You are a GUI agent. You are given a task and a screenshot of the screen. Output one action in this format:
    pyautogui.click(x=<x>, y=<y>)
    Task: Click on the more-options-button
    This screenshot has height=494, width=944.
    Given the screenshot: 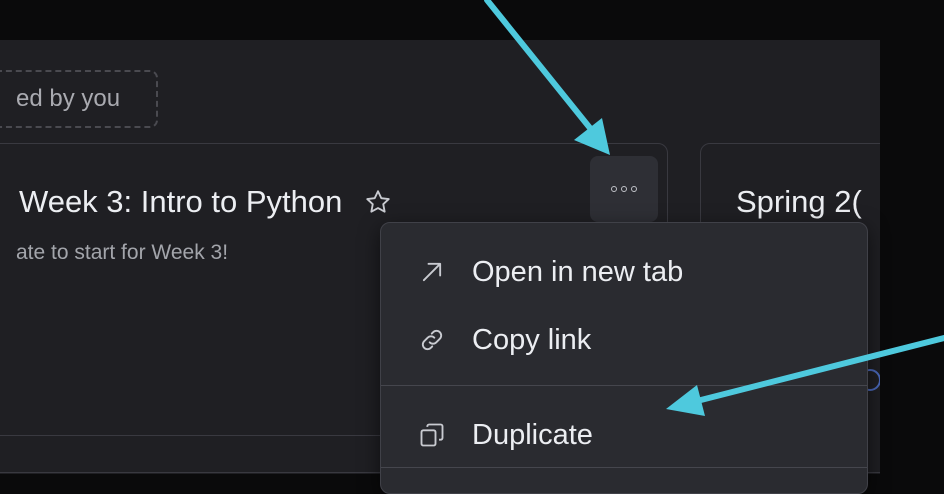 What is the action you would take?
    pyautogui.click(x=624, y=189)
    